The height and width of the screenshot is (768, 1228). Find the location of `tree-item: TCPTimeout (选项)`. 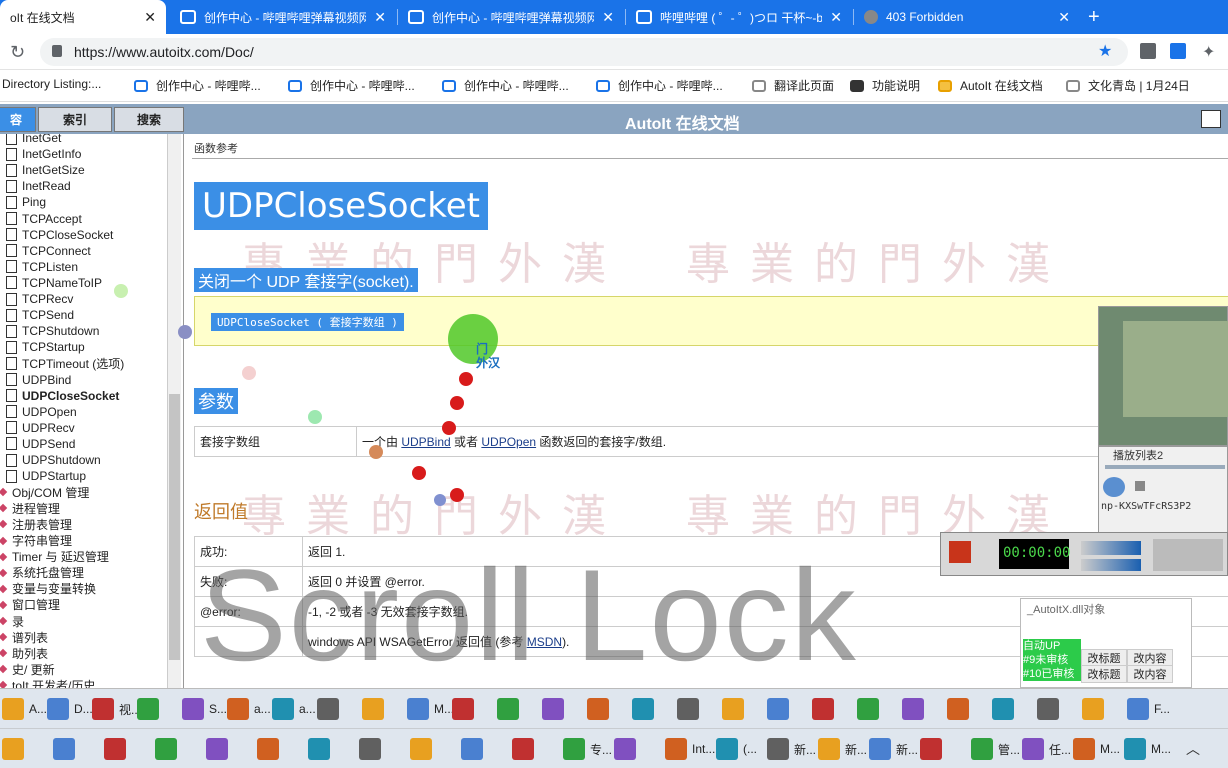

tree-item: TCPTimeout (选项) is located at coordinates (65, 363).